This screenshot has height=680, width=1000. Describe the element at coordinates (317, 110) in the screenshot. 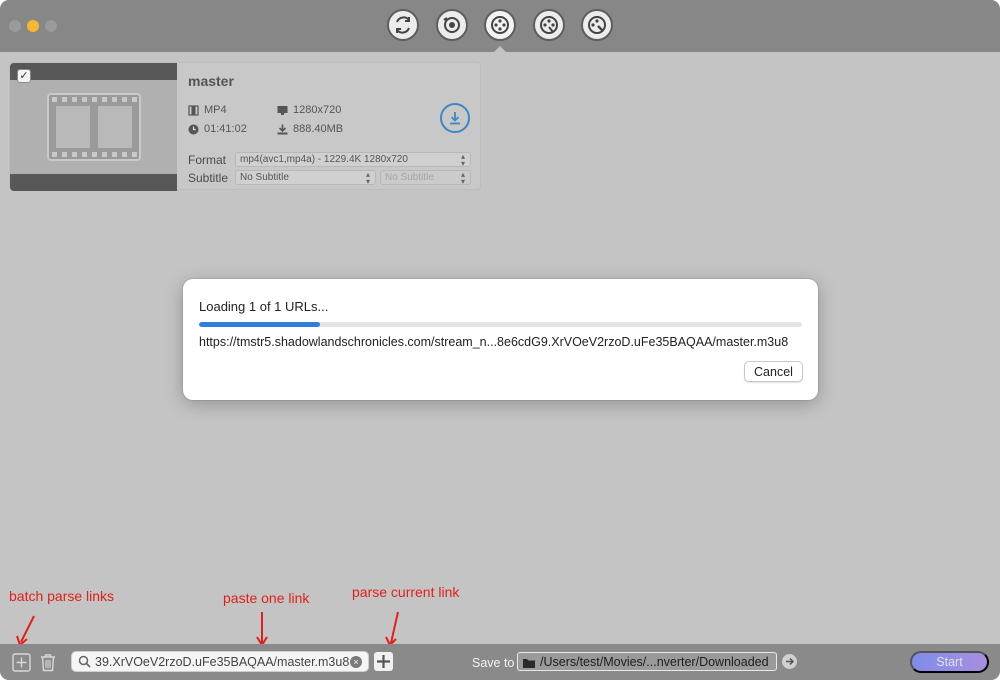

I see `resolution-value: 1280x720` at that location.